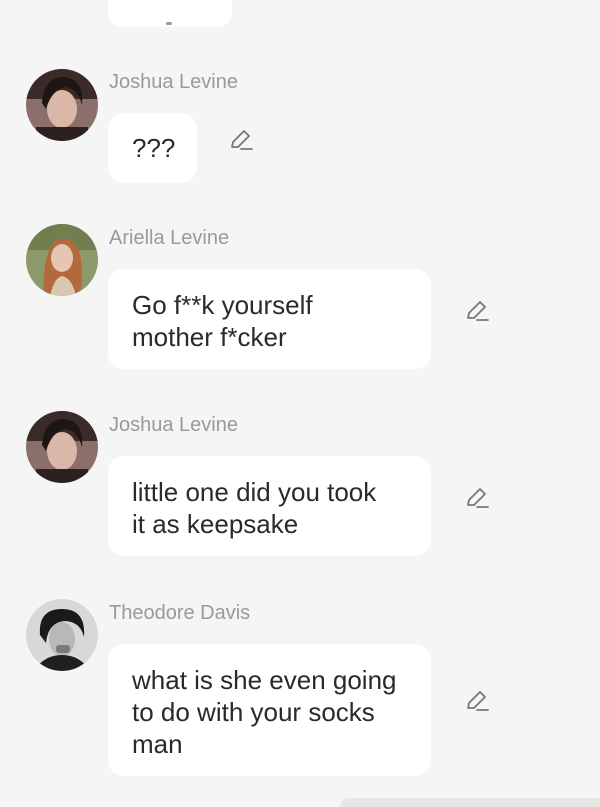 This screenshot has height=807, width=600. I want to click on message-text-line: what is she even going, so click(264, 680).